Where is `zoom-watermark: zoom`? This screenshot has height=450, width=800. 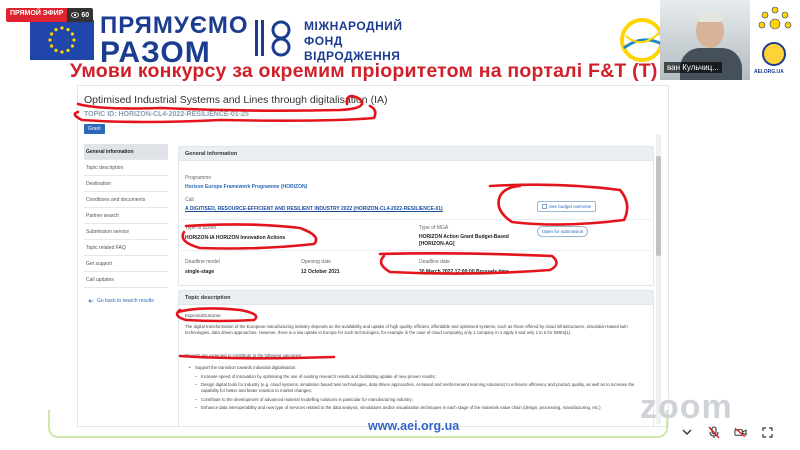
zoom-watermark: zoom is located at coordinates (686, 407).